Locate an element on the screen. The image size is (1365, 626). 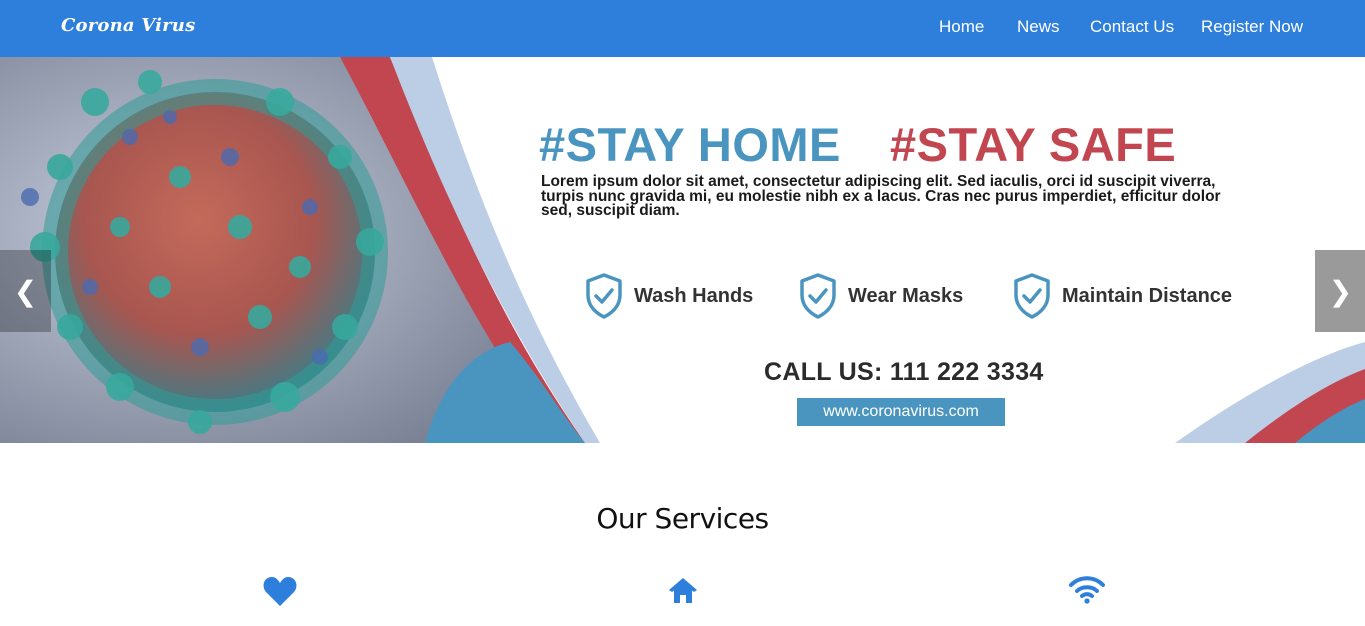
tip-wear-masks: Wear Masks is located at coordinates (881, 296).